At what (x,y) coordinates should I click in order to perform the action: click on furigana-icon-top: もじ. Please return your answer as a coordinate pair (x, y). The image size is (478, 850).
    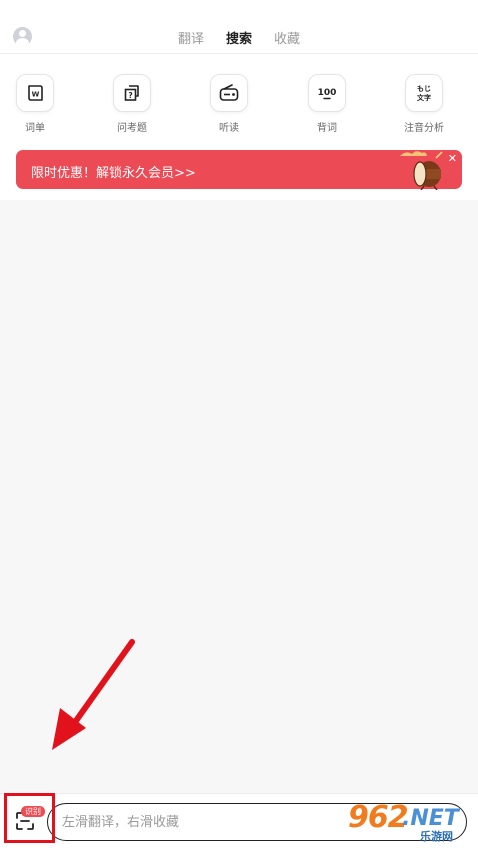
    Looking at the image, I should click on (424, 89).